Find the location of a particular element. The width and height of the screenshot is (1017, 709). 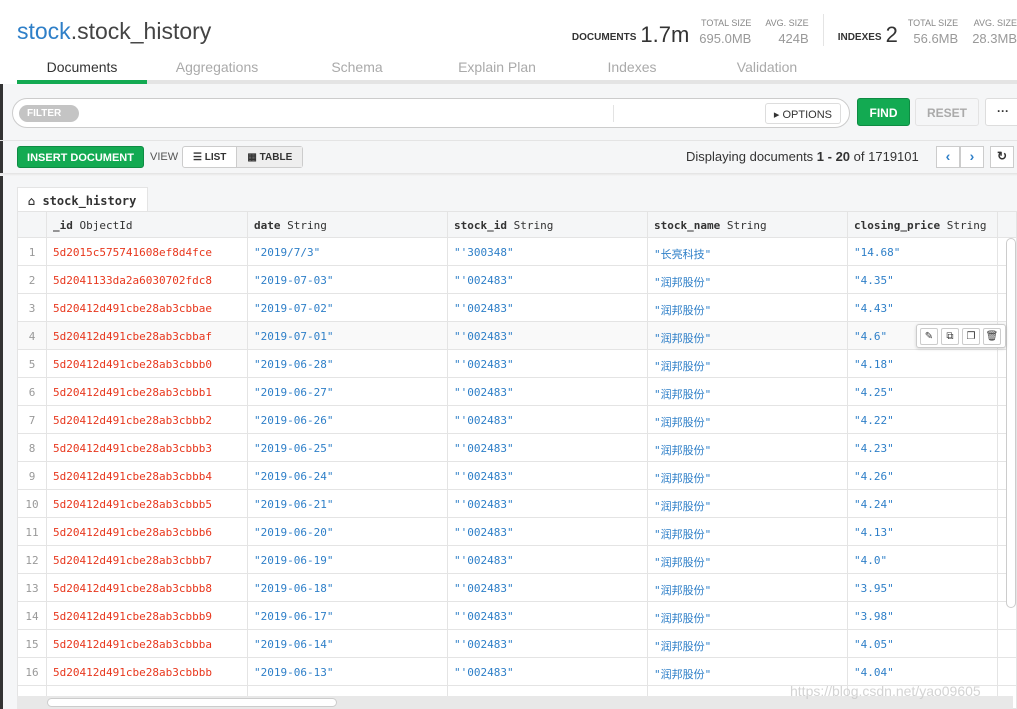

tab-documents: Documents is located at coordinates (82, 70).